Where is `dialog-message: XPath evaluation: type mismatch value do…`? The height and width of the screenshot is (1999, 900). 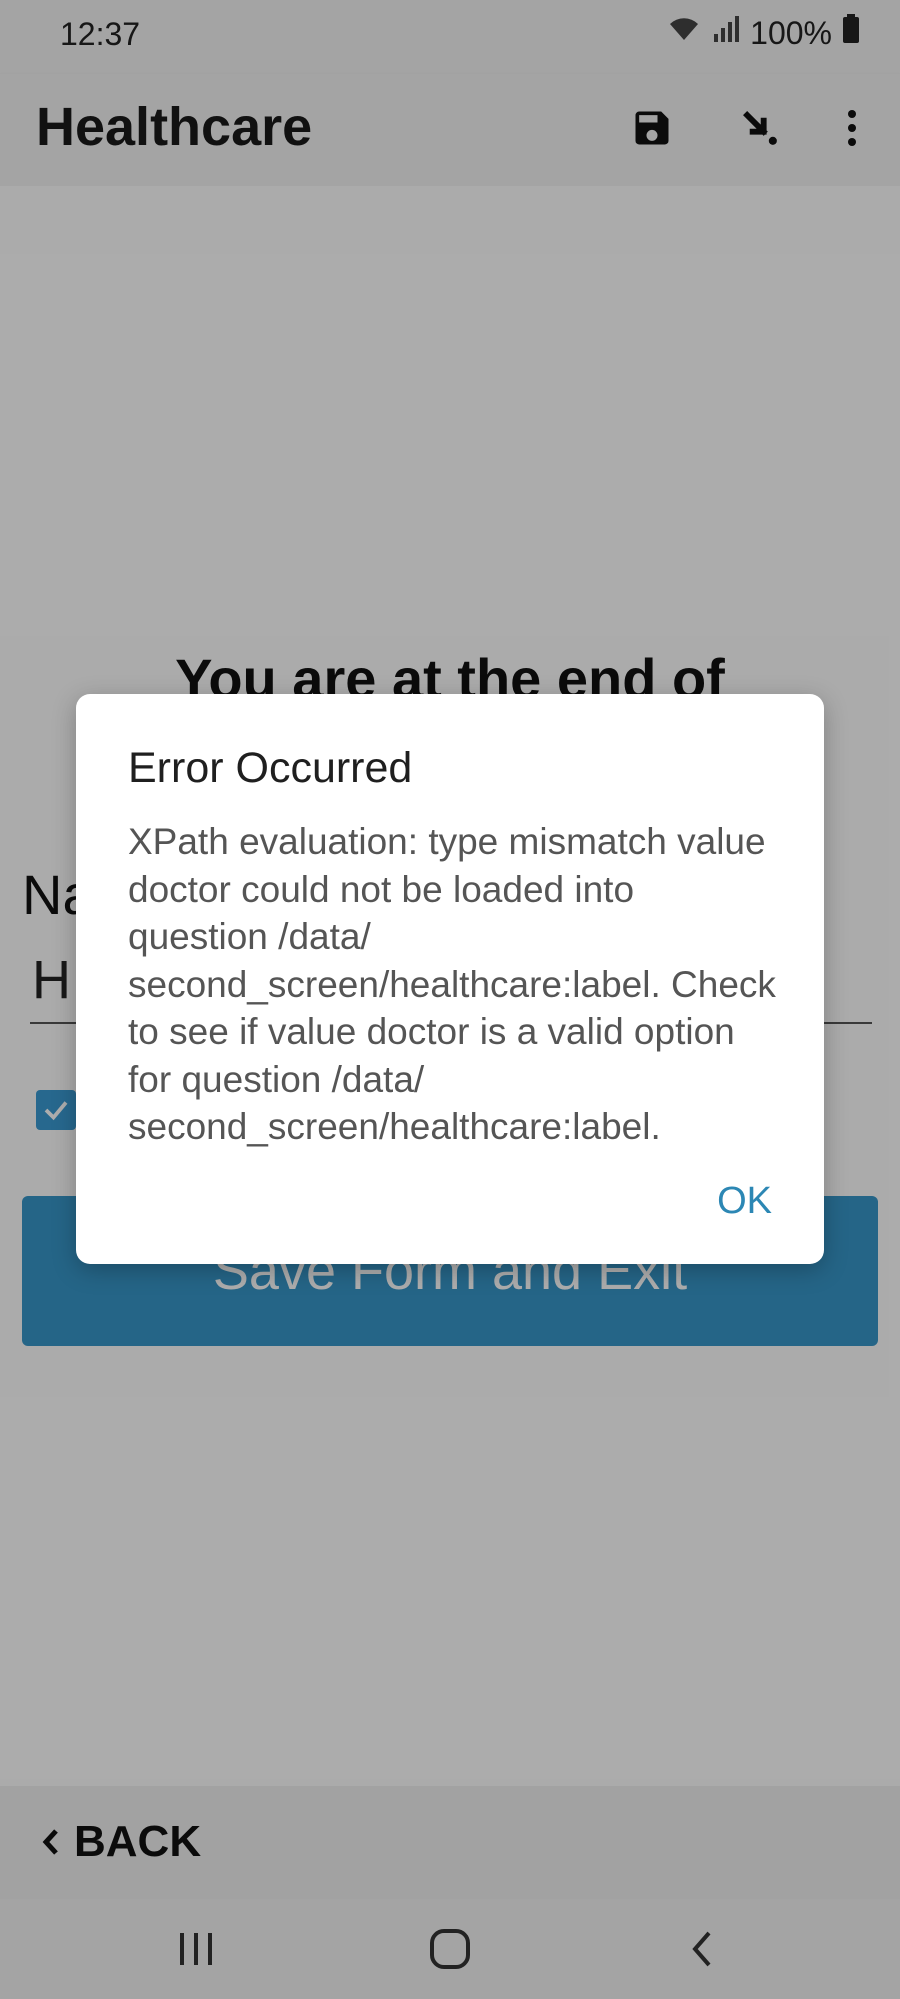
dialog-message: XPath evaluation: type mismatch value do… is located at coordinates (452, 984).